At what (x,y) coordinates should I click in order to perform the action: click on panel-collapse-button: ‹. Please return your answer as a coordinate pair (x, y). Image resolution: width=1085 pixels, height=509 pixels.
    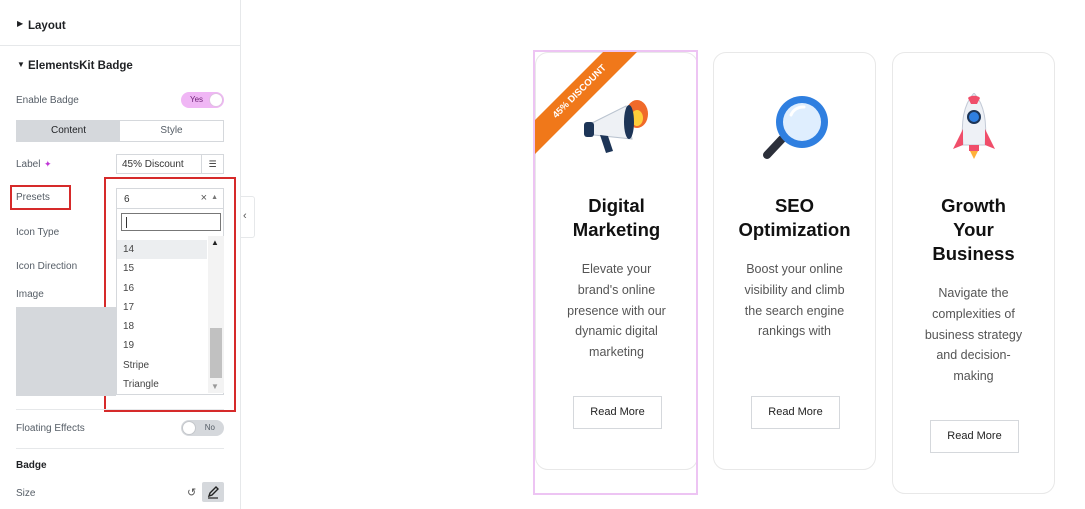
    Looking at the image, I should click on (248, 217).